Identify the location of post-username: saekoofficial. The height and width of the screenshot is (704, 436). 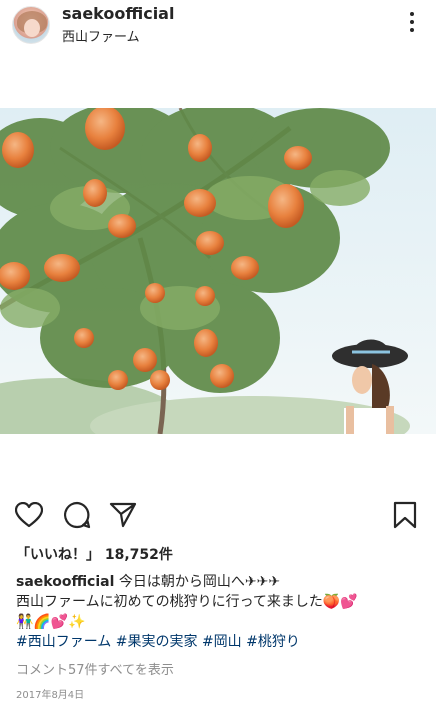
(118, 13).